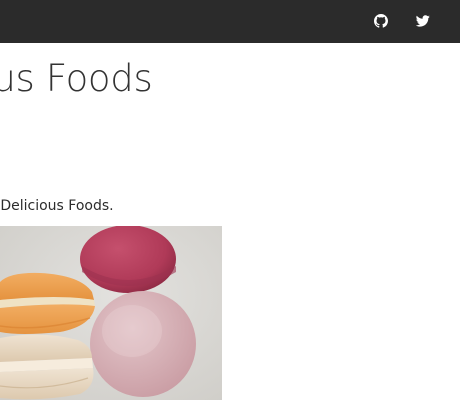 This screenshot has height=400, width=460. What do you see at coordinates (57, 206) in the screenshot?
I see `post-text: l Delicious Foods.` at bounding box center [57, 206].